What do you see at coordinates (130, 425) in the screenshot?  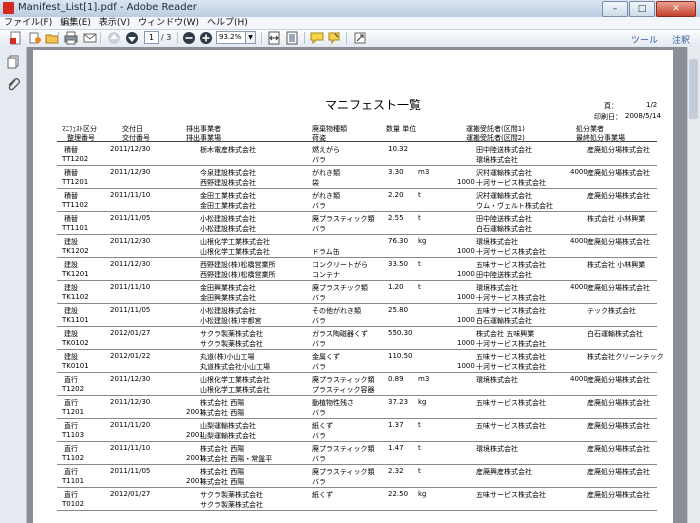 I see `cell-date: 2011/11/20` at bounding box center [130, 425].